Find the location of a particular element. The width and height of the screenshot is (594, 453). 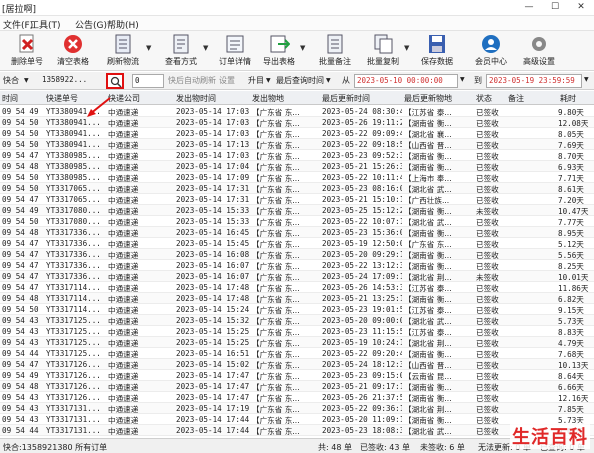

refresh-logistics-button: 刷新物流 is located at coordinates (123, 51).